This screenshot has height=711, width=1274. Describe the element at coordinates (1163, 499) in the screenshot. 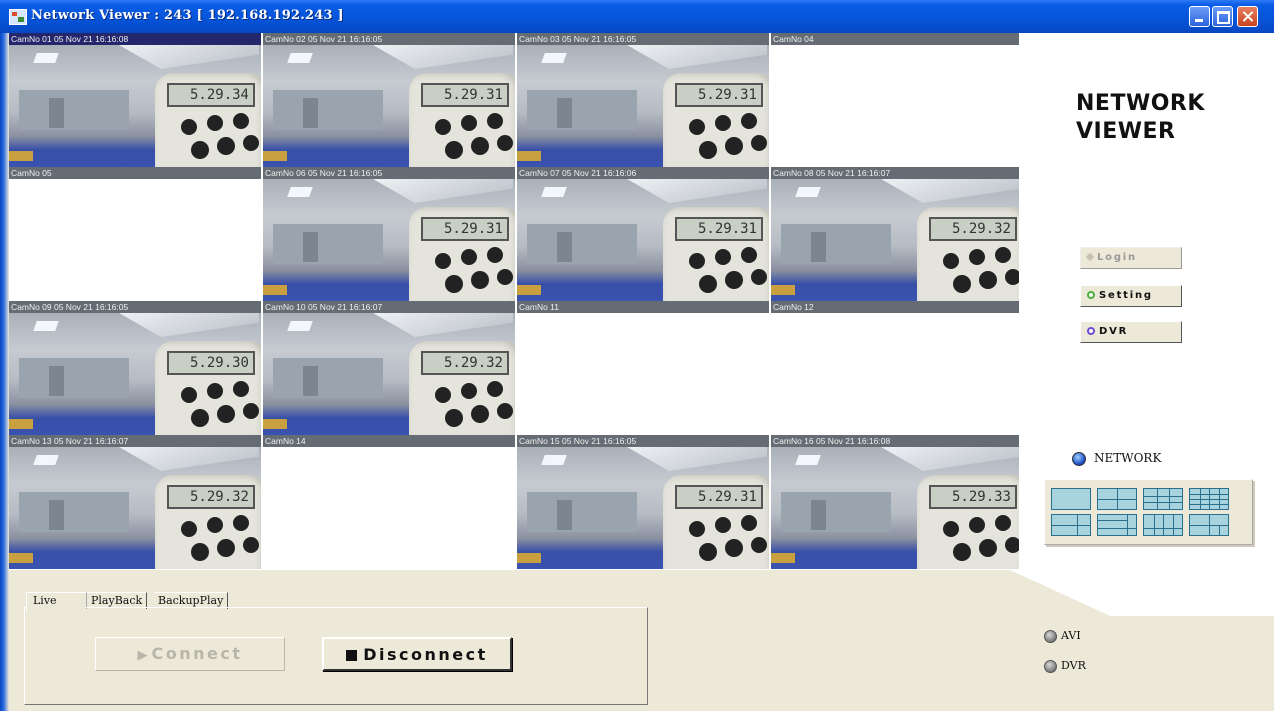

I see `layout-3x3-icon` at that location.